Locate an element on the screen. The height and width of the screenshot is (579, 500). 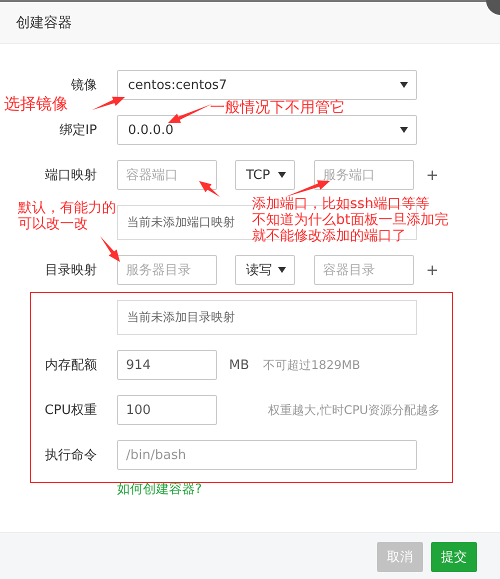
input-field: 容器目录 is located at coordinates (364, 270).